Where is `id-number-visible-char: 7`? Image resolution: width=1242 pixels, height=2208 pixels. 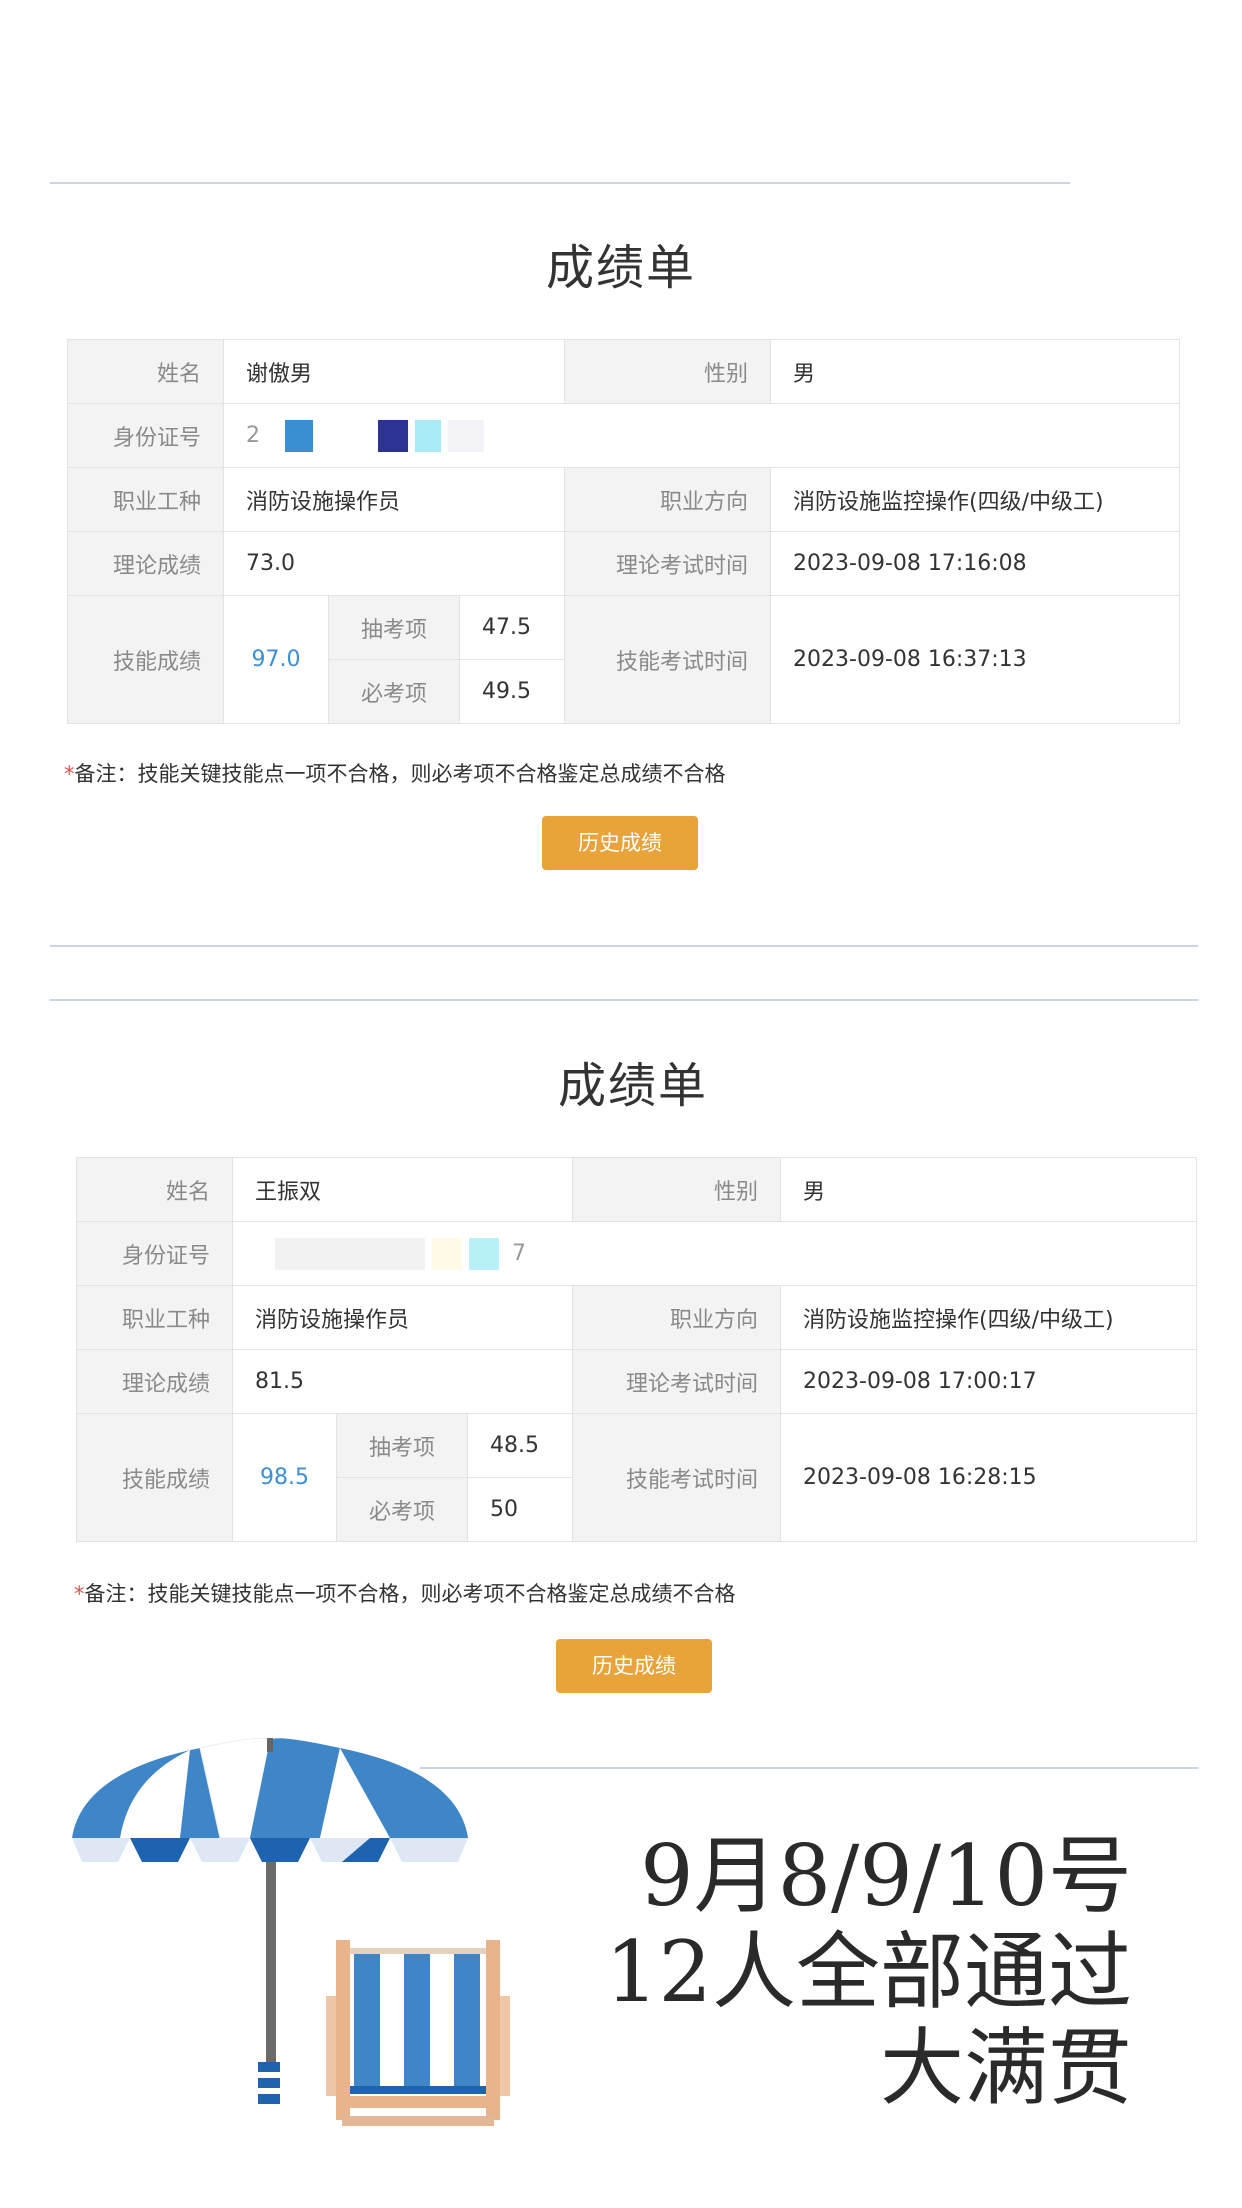
id-number-visible-char: 7 is located at coordinates (519, 1253).